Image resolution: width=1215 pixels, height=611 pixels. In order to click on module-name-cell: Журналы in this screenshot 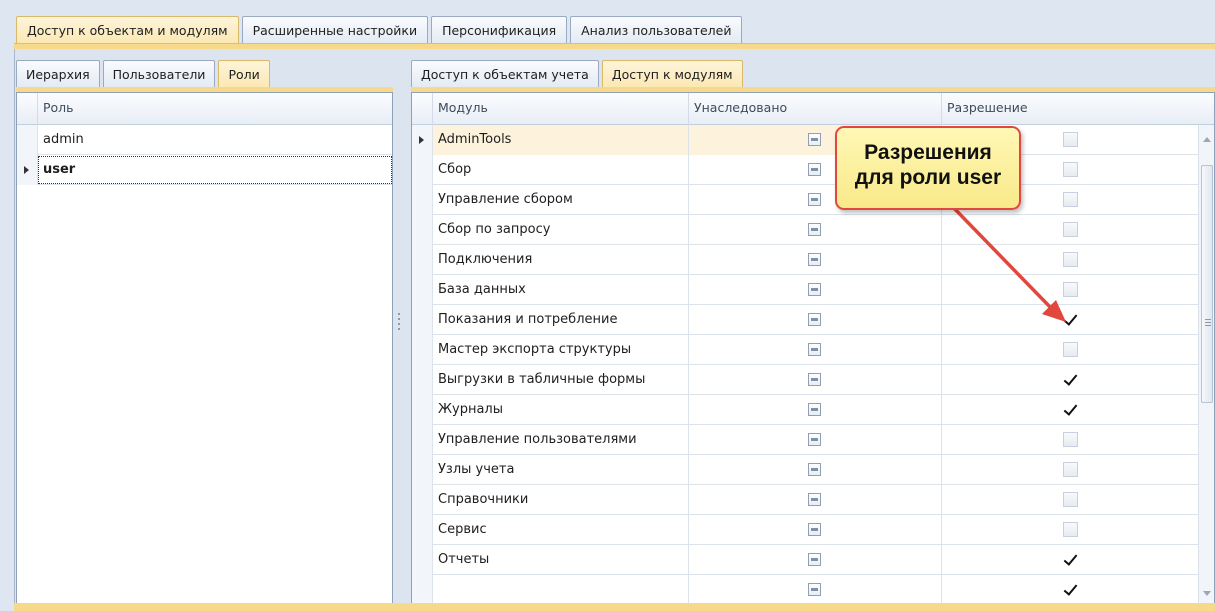, I will do `click(560, 410)`.